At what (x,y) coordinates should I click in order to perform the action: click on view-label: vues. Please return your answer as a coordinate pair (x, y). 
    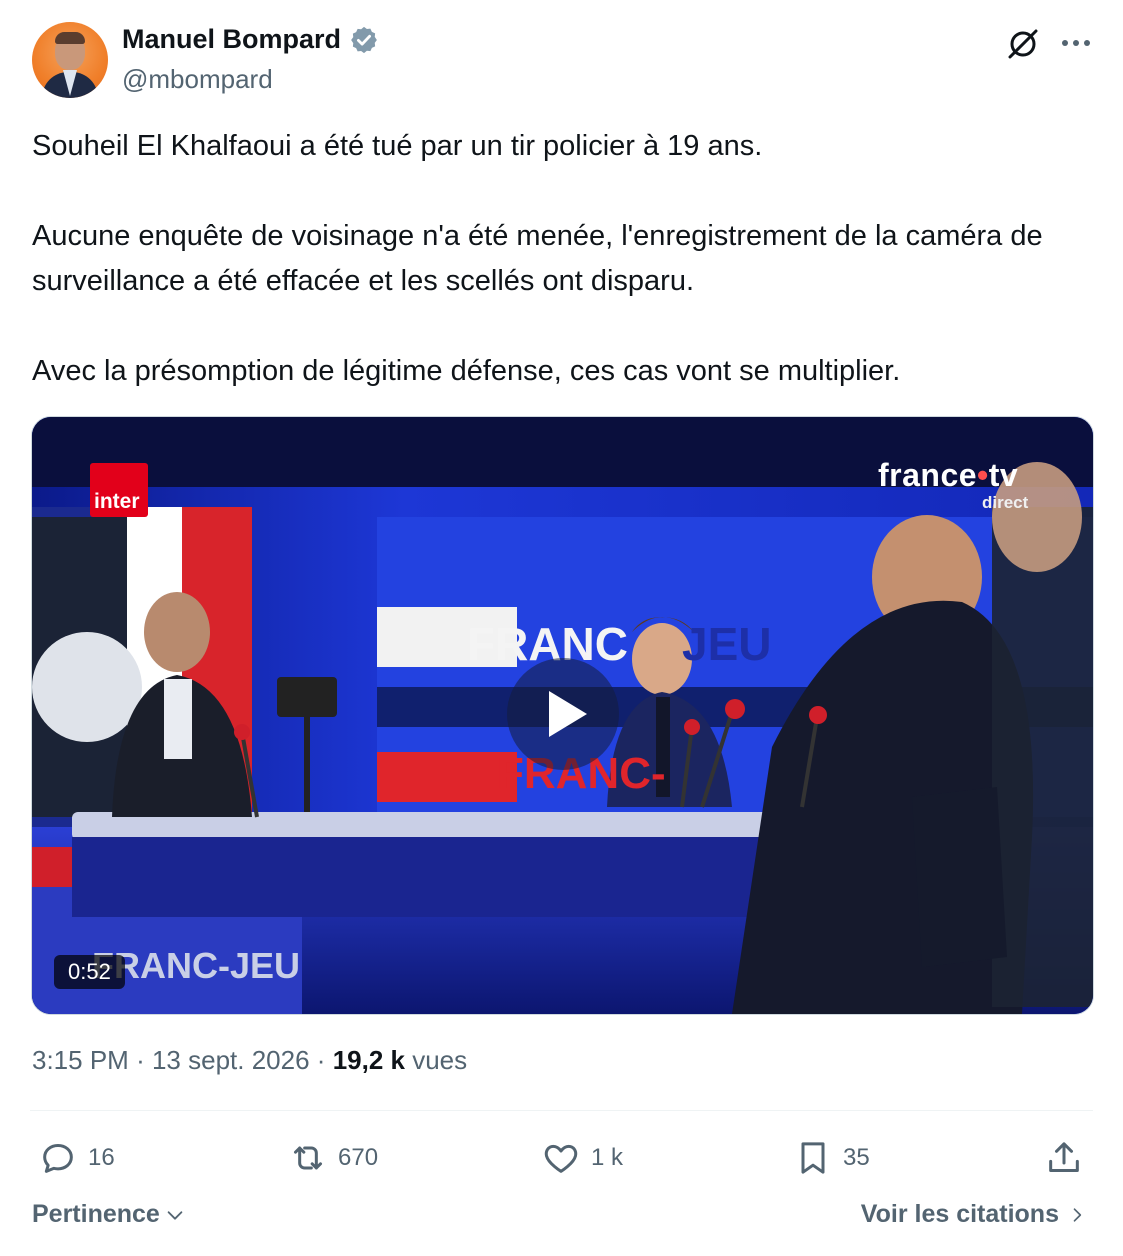
    Looking at the image, I should click on (440, 1060).